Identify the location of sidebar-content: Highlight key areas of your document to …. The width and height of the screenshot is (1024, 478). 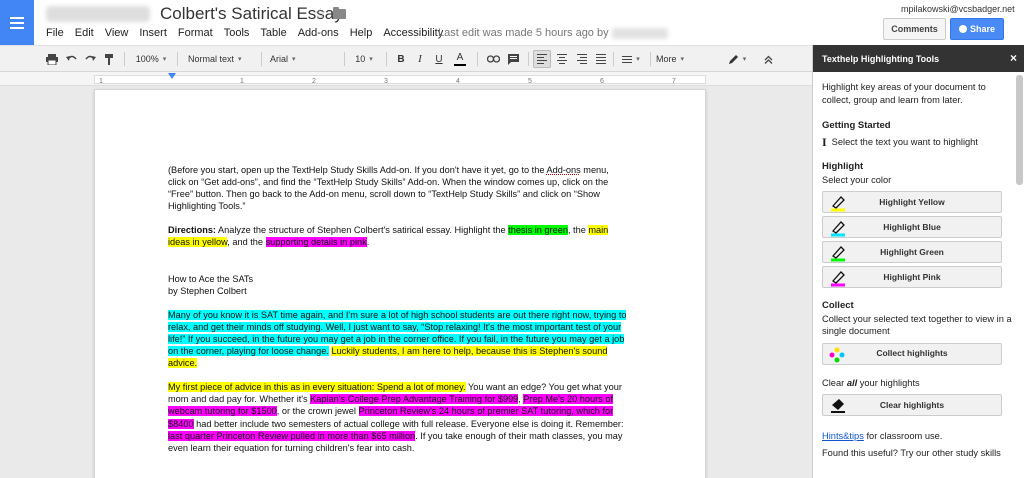
(918, 270).